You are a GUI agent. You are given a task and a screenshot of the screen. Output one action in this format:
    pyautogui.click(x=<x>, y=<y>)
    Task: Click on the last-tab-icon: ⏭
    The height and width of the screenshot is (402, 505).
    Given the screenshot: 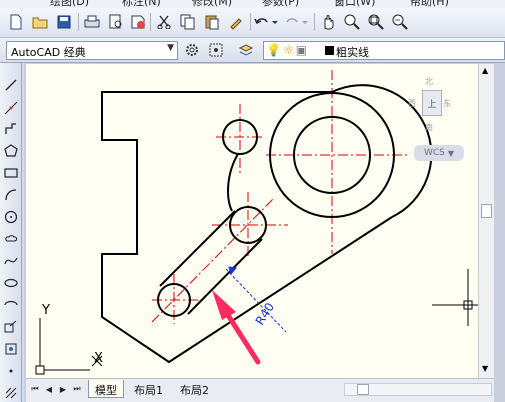 What is the action you would take?
    pyautogui.click(x=77, y=389)
    